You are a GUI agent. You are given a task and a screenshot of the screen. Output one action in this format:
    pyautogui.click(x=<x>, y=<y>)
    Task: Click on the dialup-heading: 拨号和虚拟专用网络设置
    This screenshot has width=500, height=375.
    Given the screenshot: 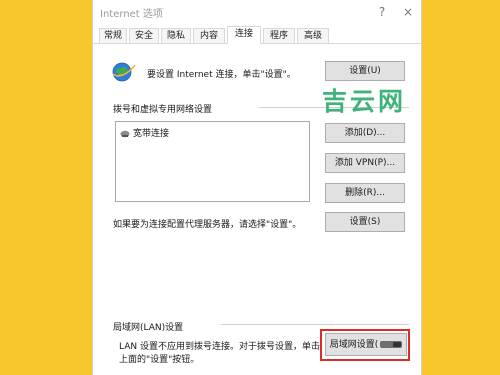 What is the action you would take?
    pyautogui.click(x=163, y=110)
    